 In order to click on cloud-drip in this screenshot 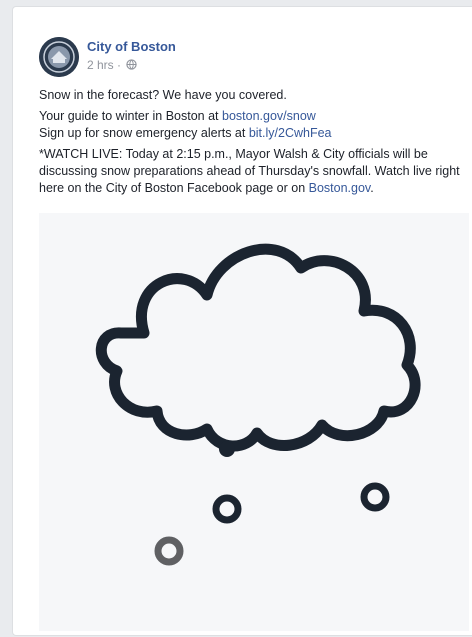, I will do `click(227, 449)`.